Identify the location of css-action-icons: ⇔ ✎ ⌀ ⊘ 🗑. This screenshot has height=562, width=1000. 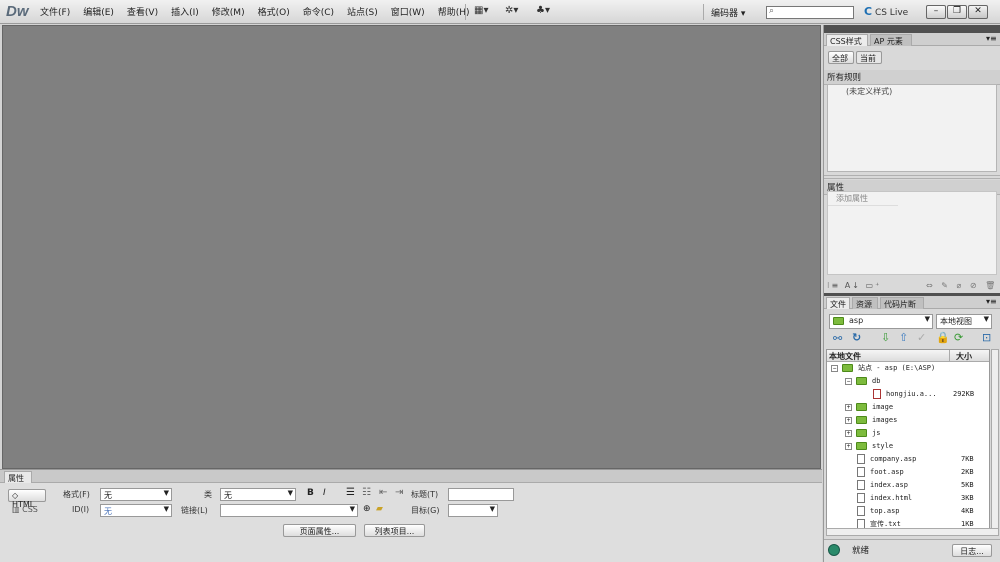
(962, 285).